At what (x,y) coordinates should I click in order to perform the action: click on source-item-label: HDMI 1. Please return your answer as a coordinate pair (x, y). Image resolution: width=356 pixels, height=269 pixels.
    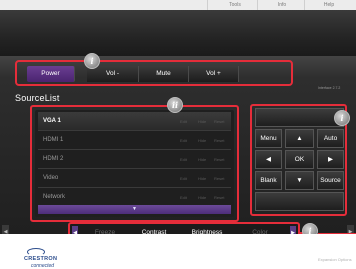
    Looking at the image, I should click on (53, 140).